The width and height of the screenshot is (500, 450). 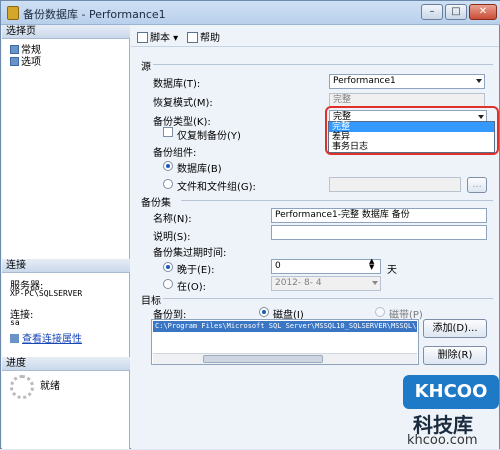 What do you see at coordinates (175, 153) in the screenshot?
I see `backup-component-label: 备份组件:` at bounding box center [175, 153].